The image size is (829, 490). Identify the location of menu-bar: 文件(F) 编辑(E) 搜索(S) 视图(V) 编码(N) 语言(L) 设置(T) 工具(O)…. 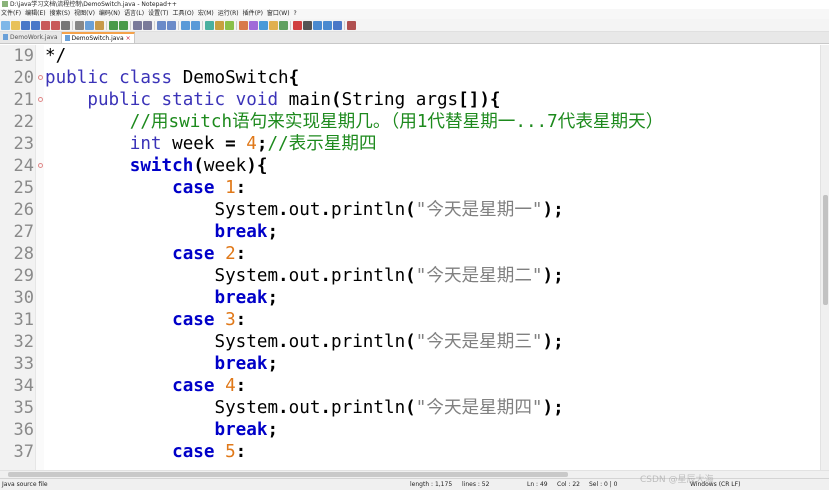
(414, 14).